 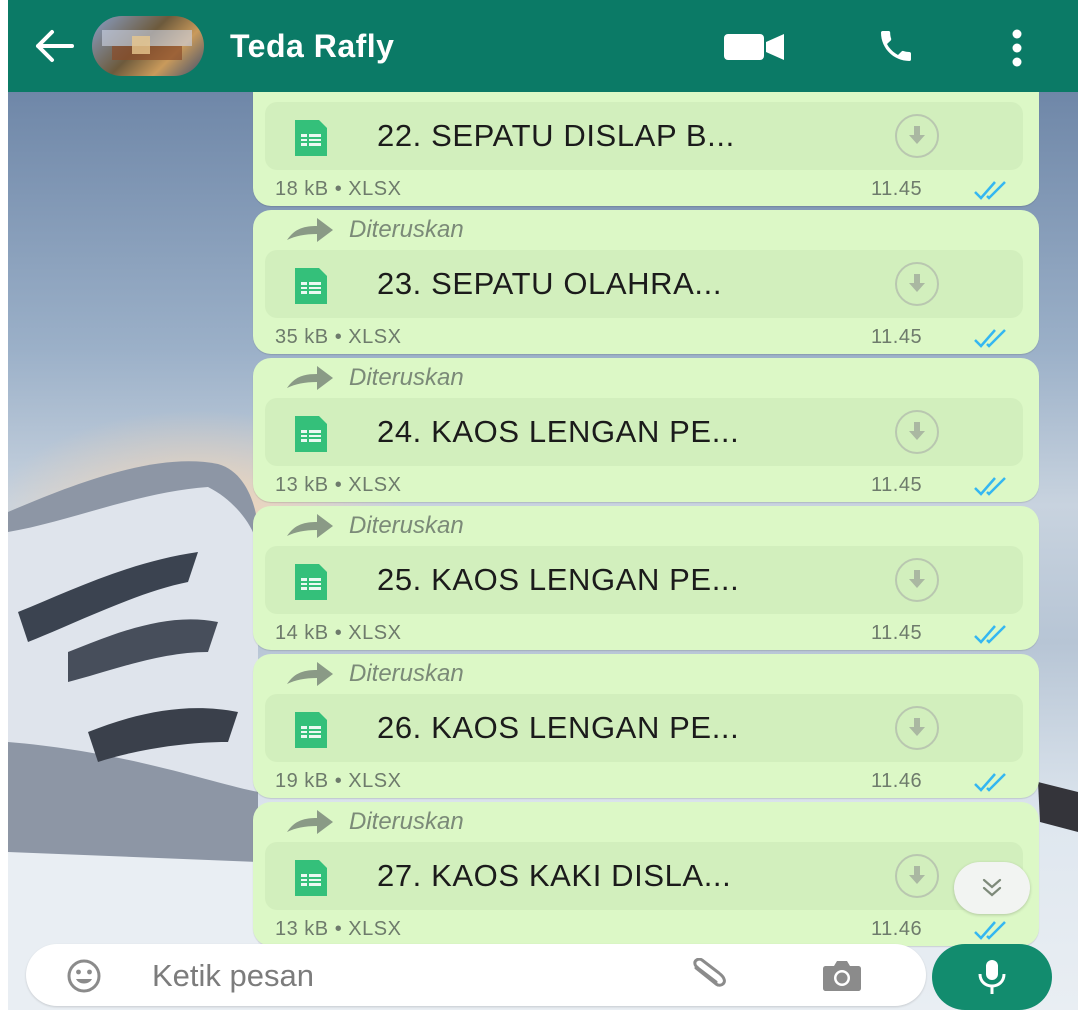 What do you see at coordinates (84, 976) in the screenshot?
I see `emoji-icon` at bounding box center [84, 976].